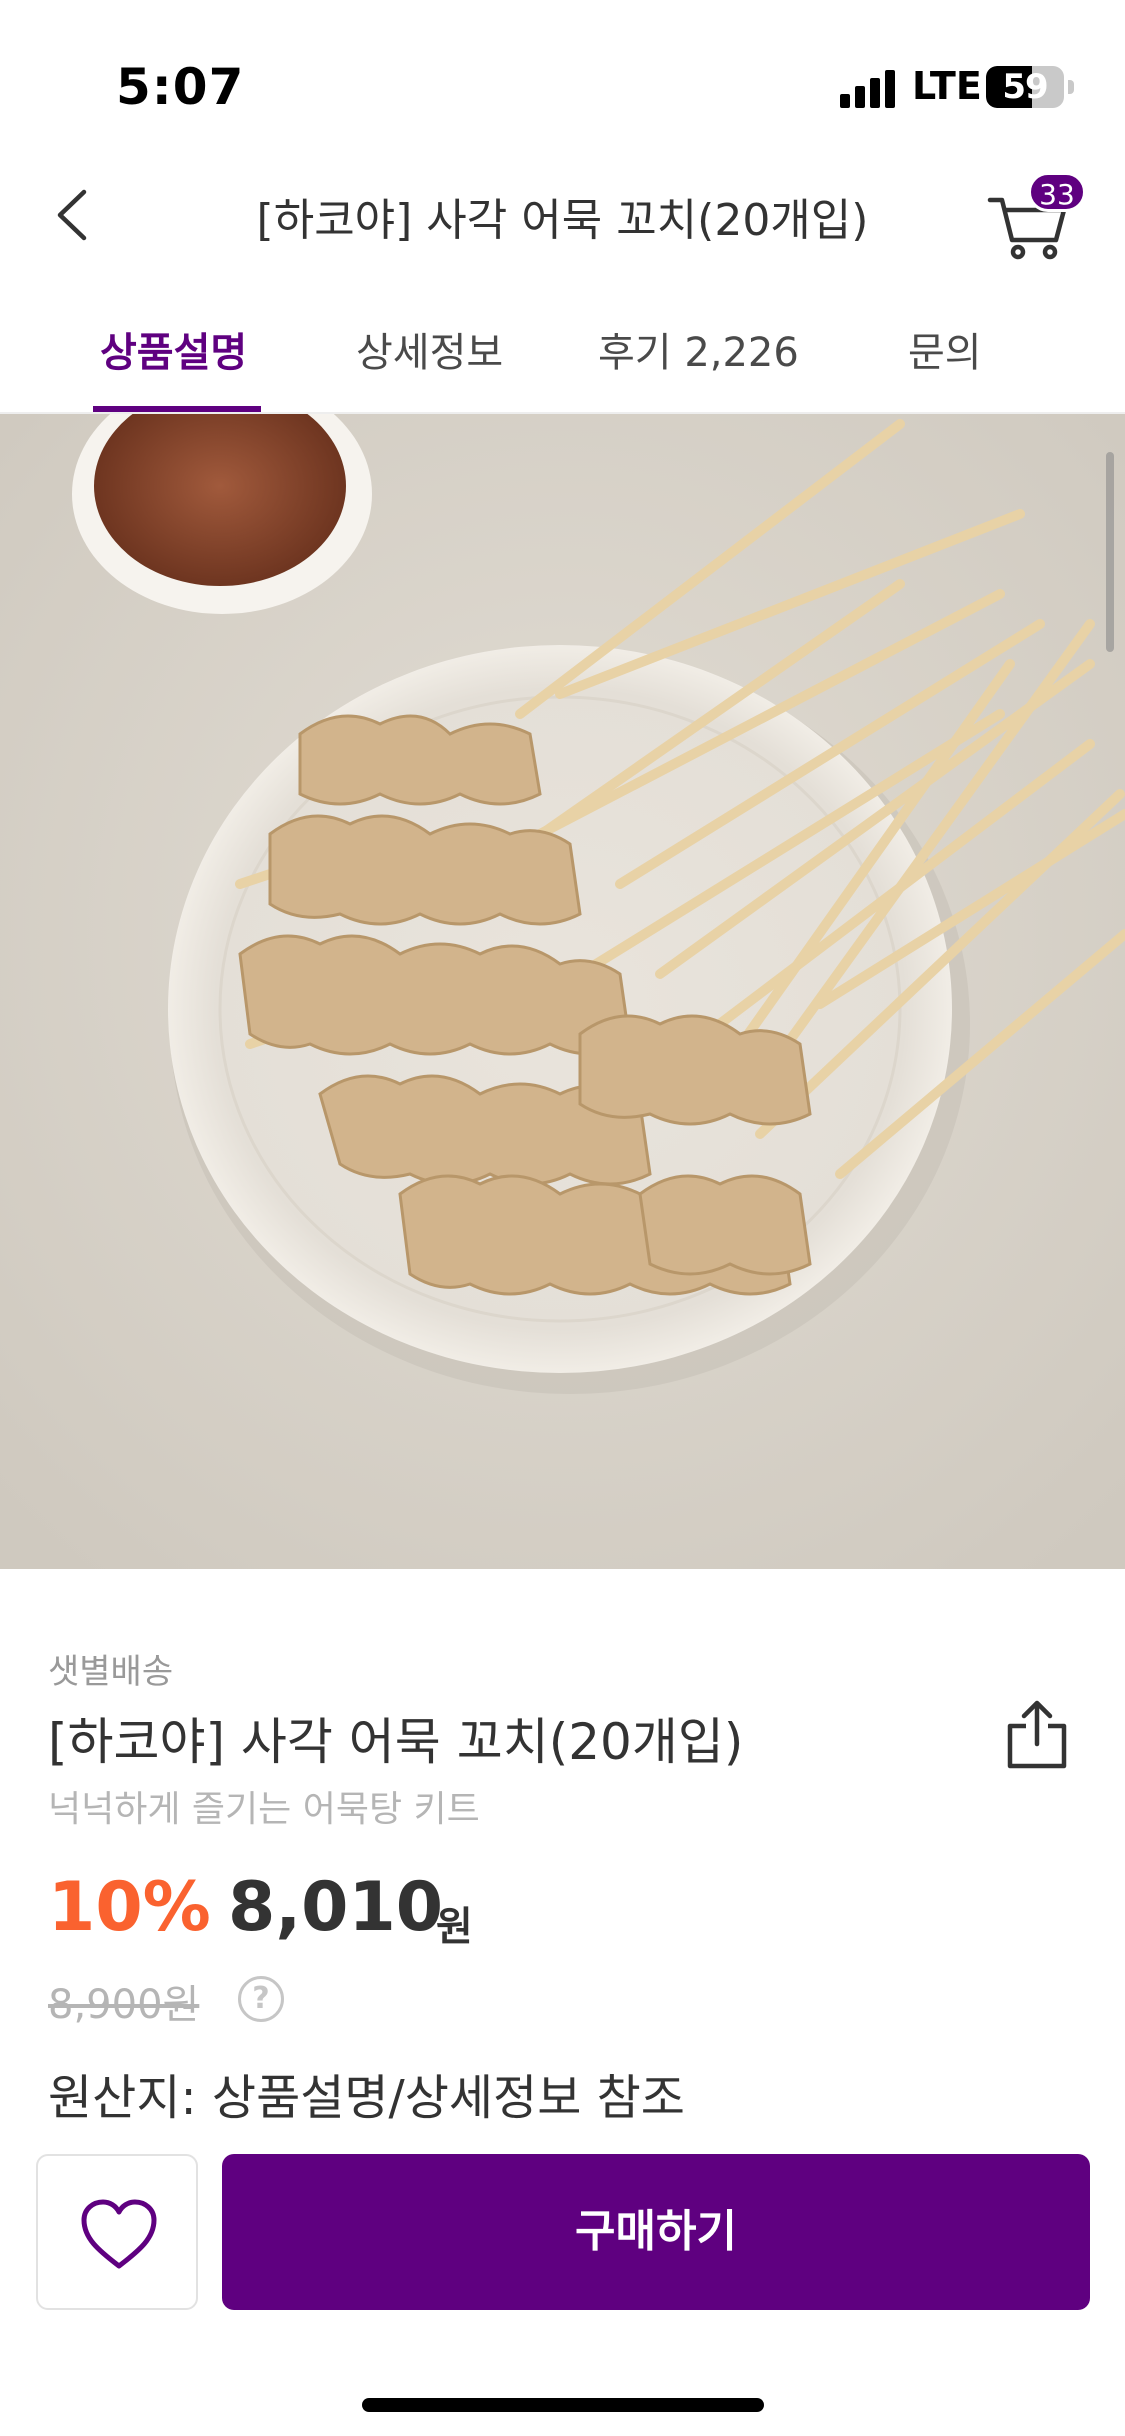  Describe the element at coordinates (563, 2405) in the screenshot. I see `home-indicator` at that location.